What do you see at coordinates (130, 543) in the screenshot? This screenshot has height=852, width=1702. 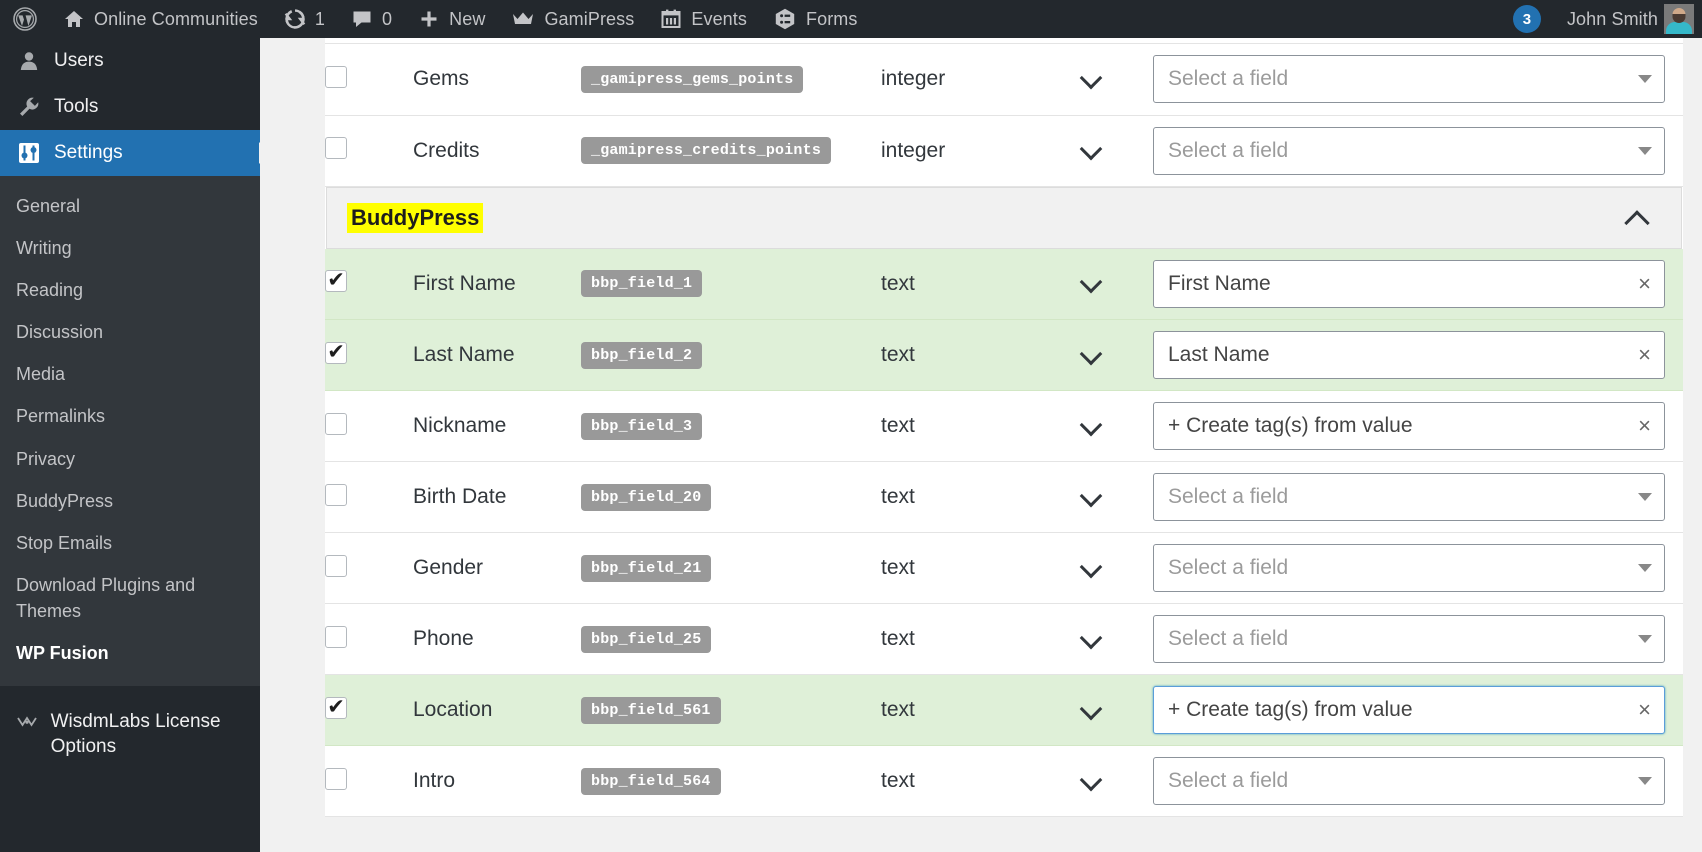 I see `sidebar-subitem-stop-emails: Stop Emails` at bounding box center [130, 543].